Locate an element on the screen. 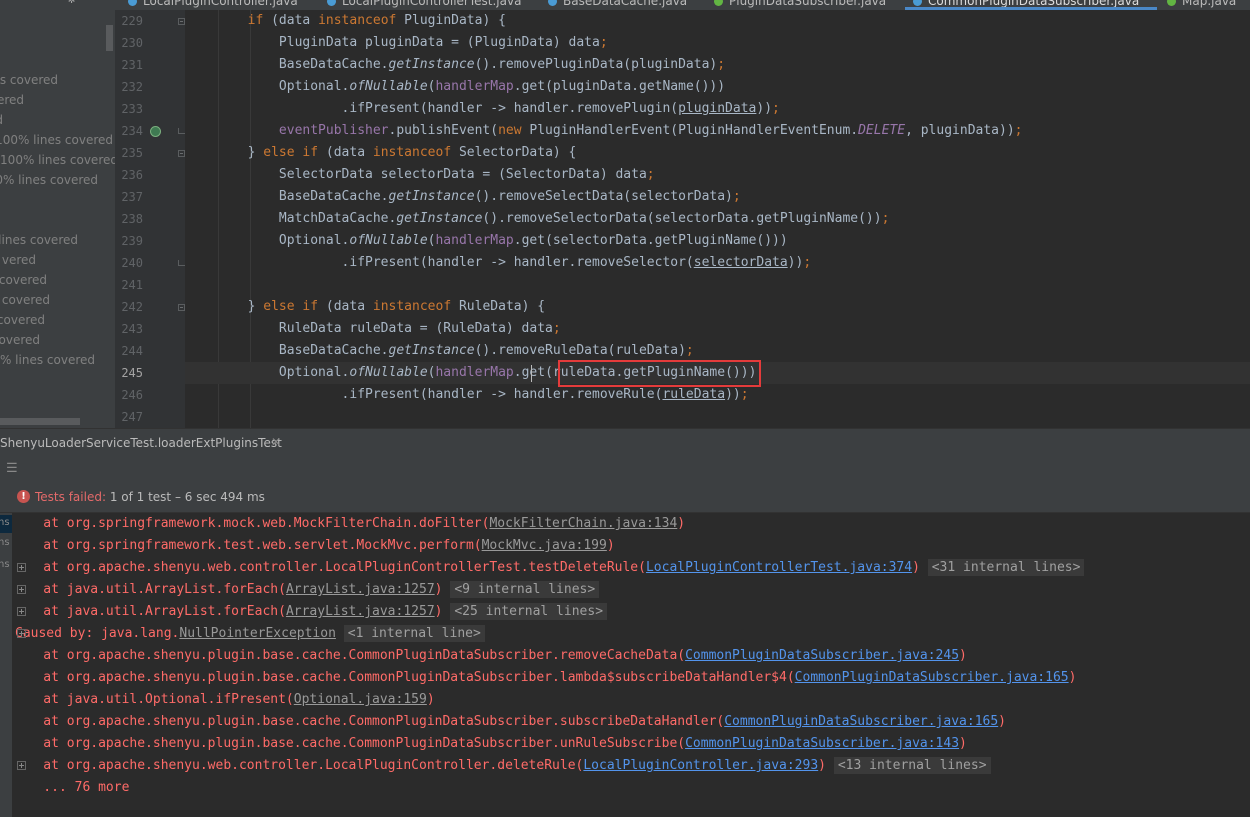 This screenshot has width=1250, height=817. token: )) is located at coordinates (795, 262).